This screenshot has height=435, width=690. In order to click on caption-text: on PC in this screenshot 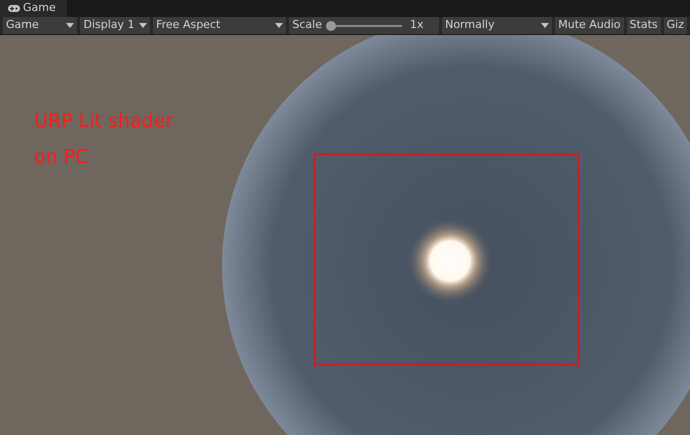, I will do `click(62, 157)`.